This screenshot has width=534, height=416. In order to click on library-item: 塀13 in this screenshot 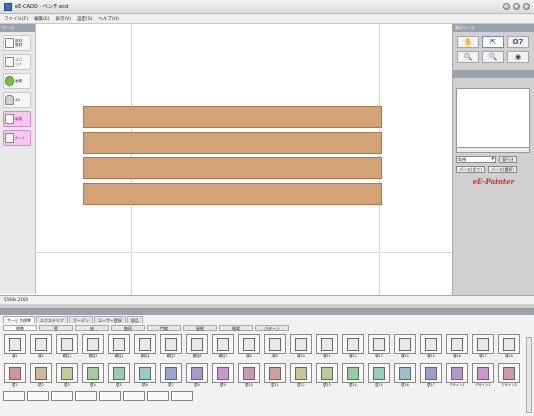, I will do `click(379, 347)`.